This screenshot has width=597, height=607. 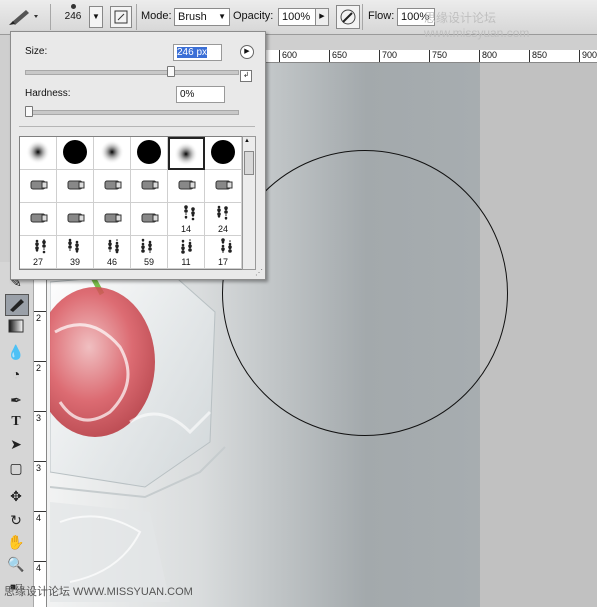 I want to click on brush-preset-cell: 24, so click(x=223, y=219).